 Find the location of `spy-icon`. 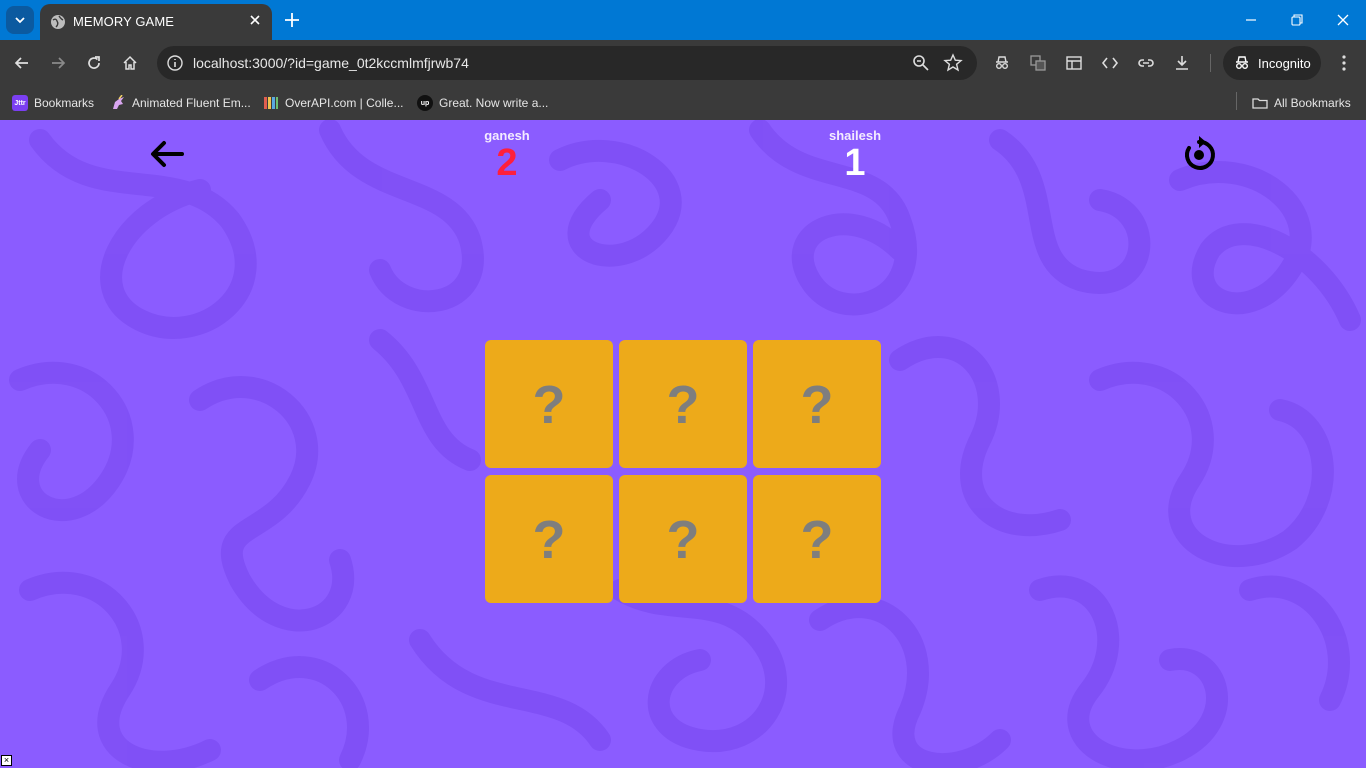

spy-icon is located at coordinates (1002, 62).